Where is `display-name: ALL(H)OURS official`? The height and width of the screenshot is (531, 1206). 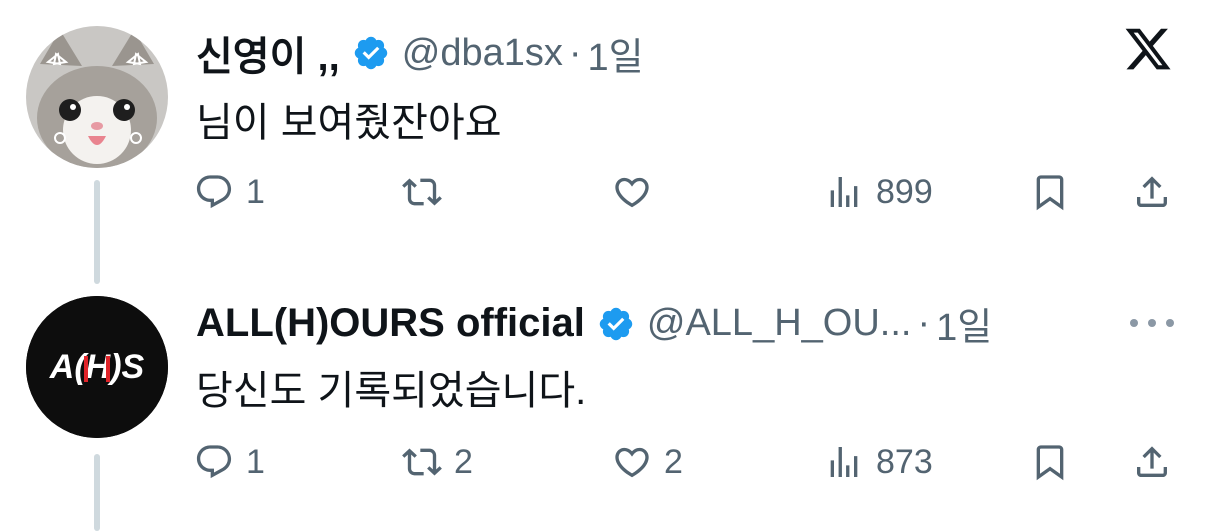 display-name: ALL(H)OURS official is located at coordinates (390, 323).